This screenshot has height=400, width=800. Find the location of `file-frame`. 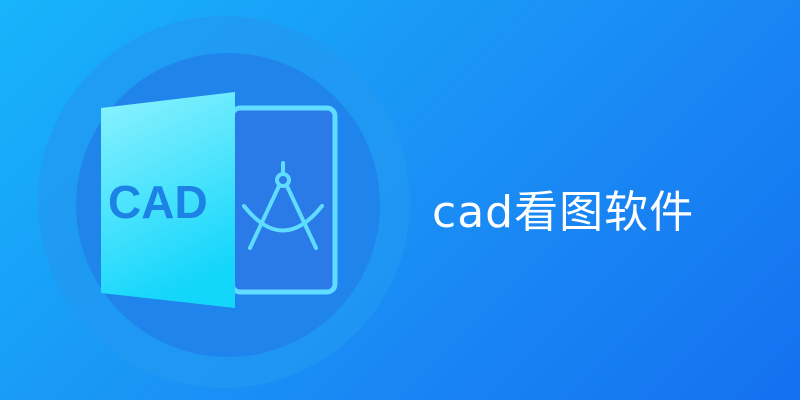

file-frame is located at coordinates (283, 200).